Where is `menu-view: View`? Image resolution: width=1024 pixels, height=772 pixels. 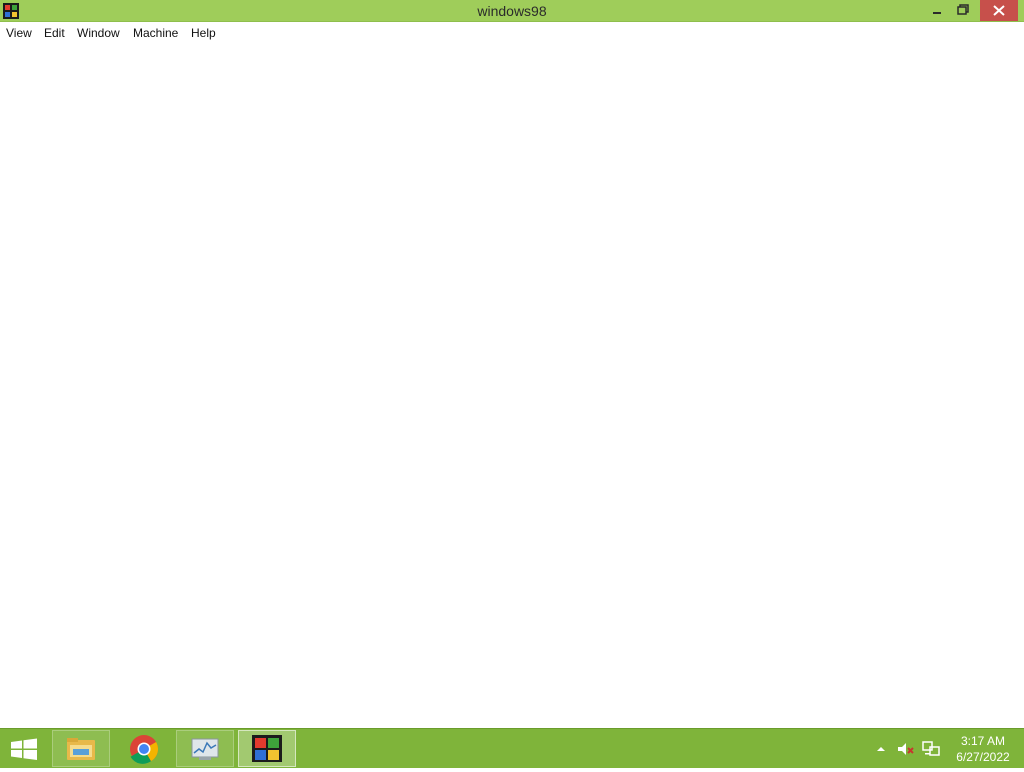 menu-view: View is located at coordinates (19, 33).